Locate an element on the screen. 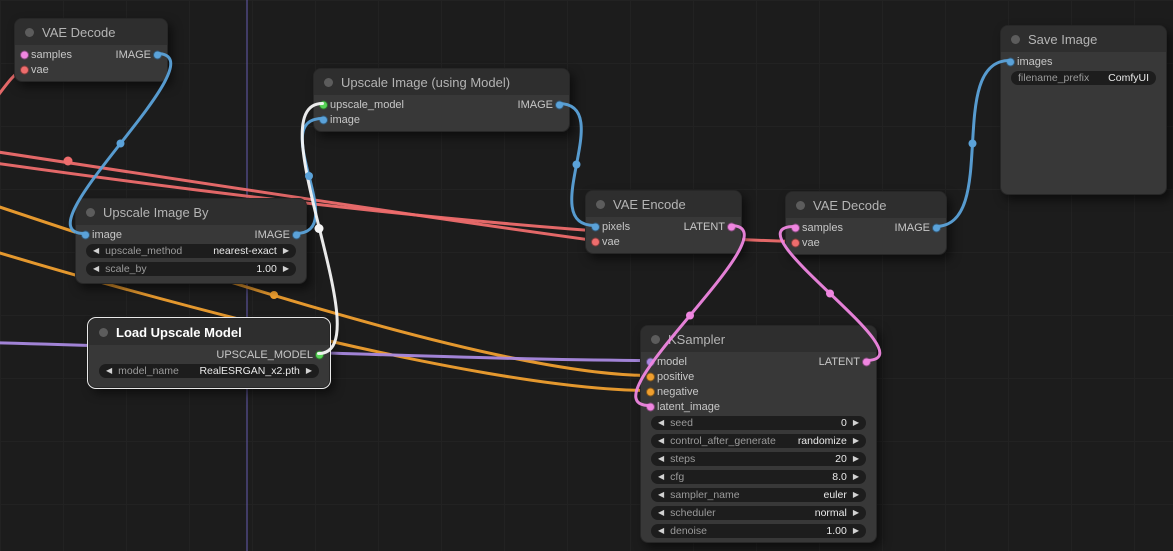  output-label: UPSCALE_MODEL is located at coordinates (264, 354).